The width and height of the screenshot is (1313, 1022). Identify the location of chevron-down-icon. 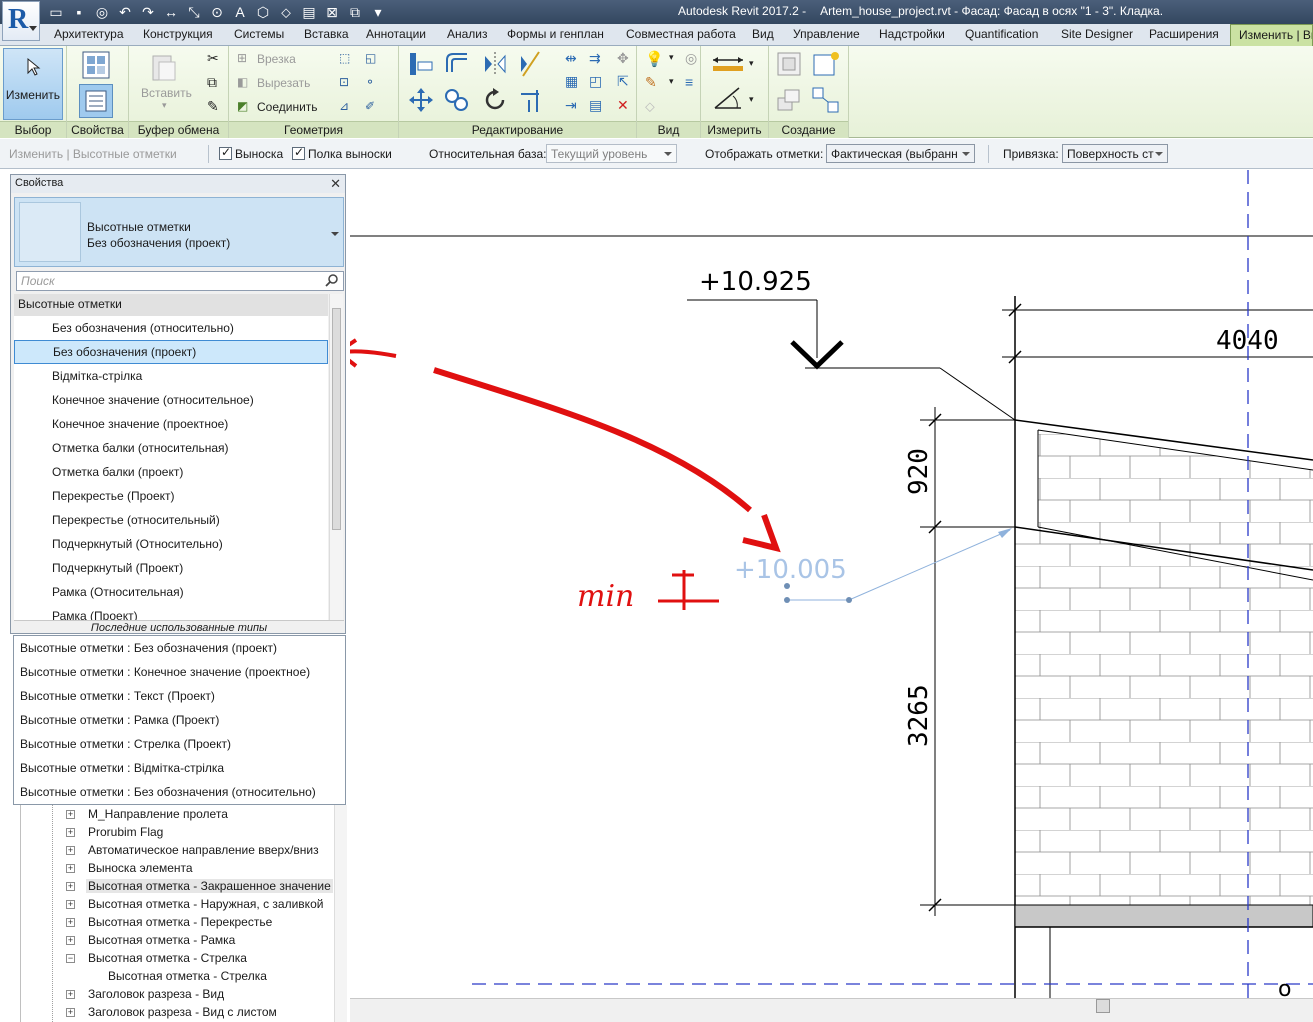
(335, 234).